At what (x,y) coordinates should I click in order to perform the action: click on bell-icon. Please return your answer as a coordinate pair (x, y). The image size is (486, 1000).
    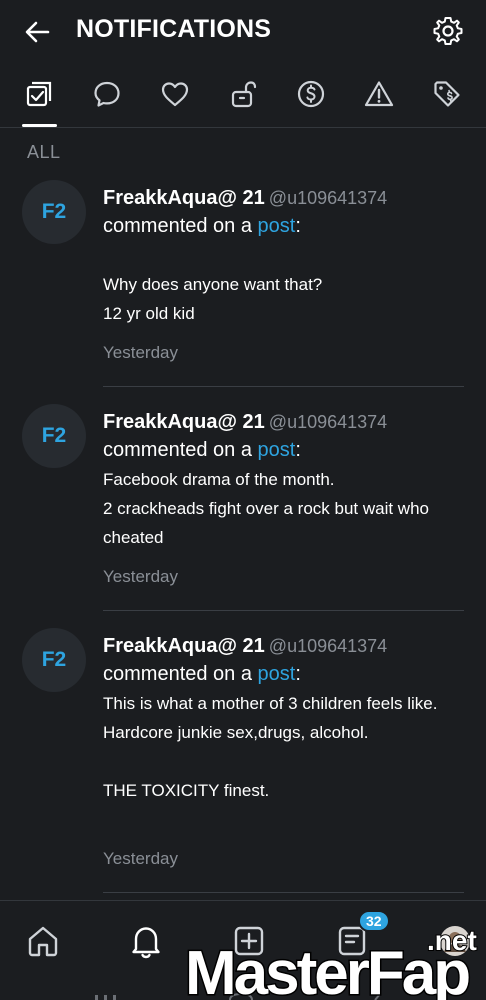
    Looking at the image, I should click on (146, 943).